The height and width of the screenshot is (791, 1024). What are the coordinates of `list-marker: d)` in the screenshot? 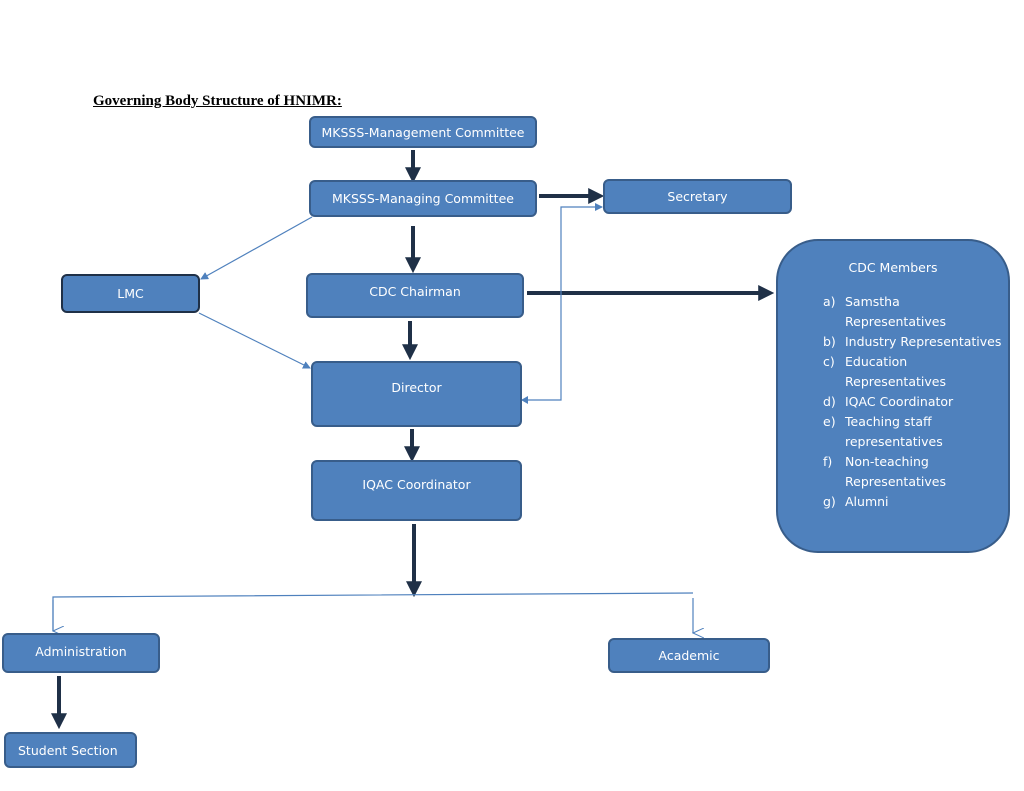 It's located at (829, 401).